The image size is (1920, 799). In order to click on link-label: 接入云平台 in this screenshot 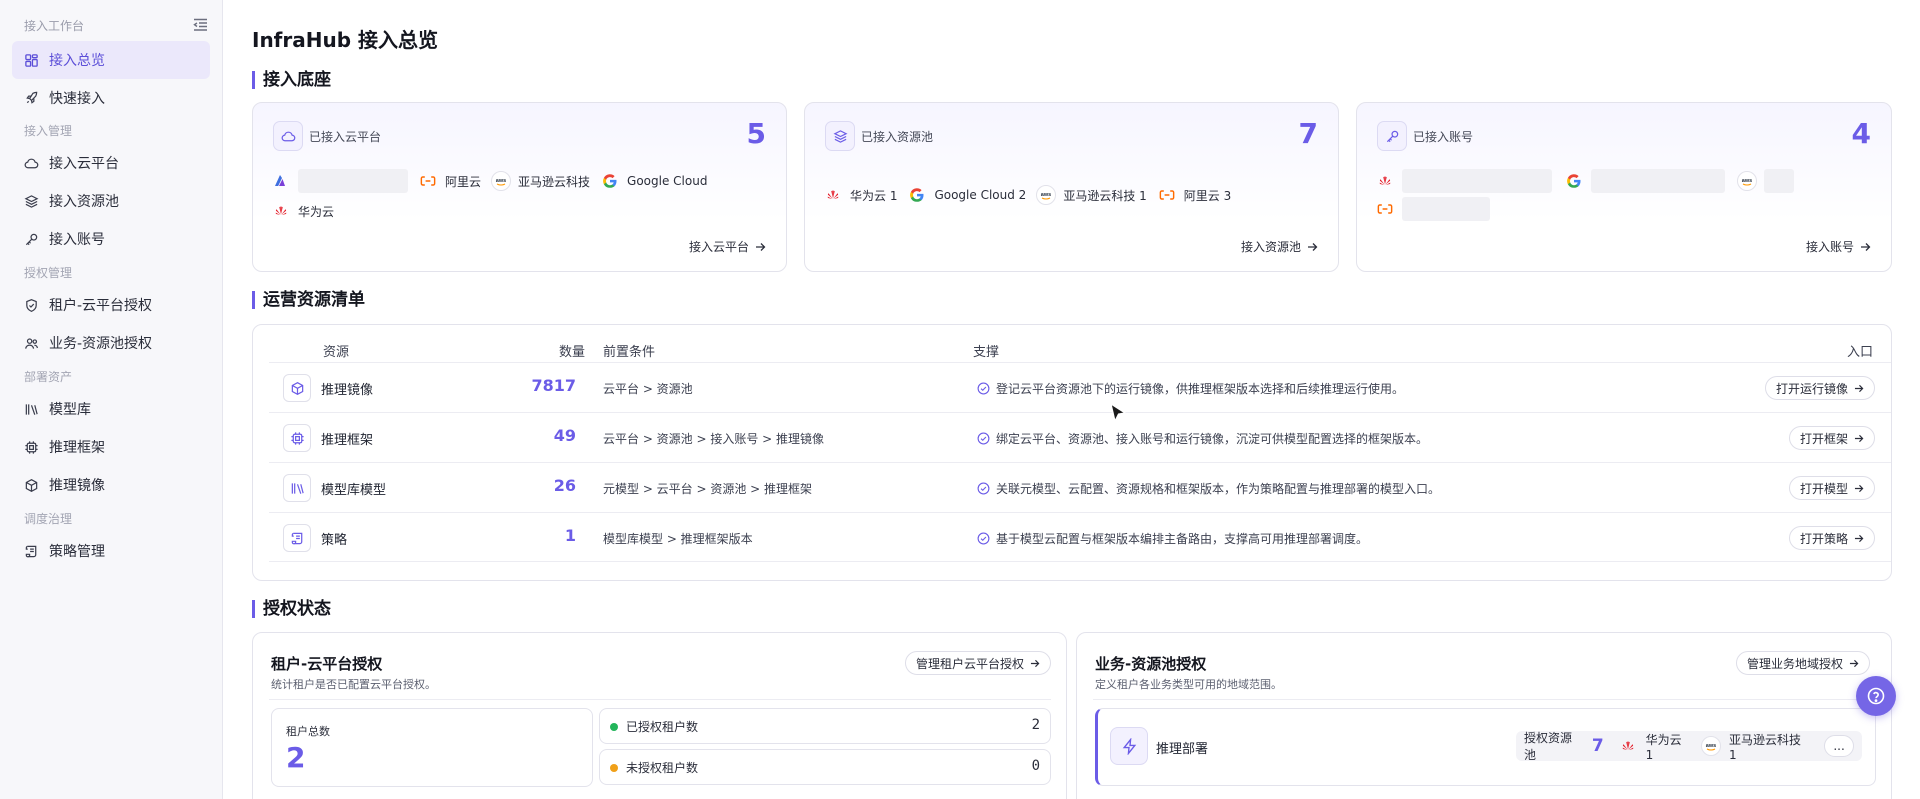, I will do `click(718, 247)`.